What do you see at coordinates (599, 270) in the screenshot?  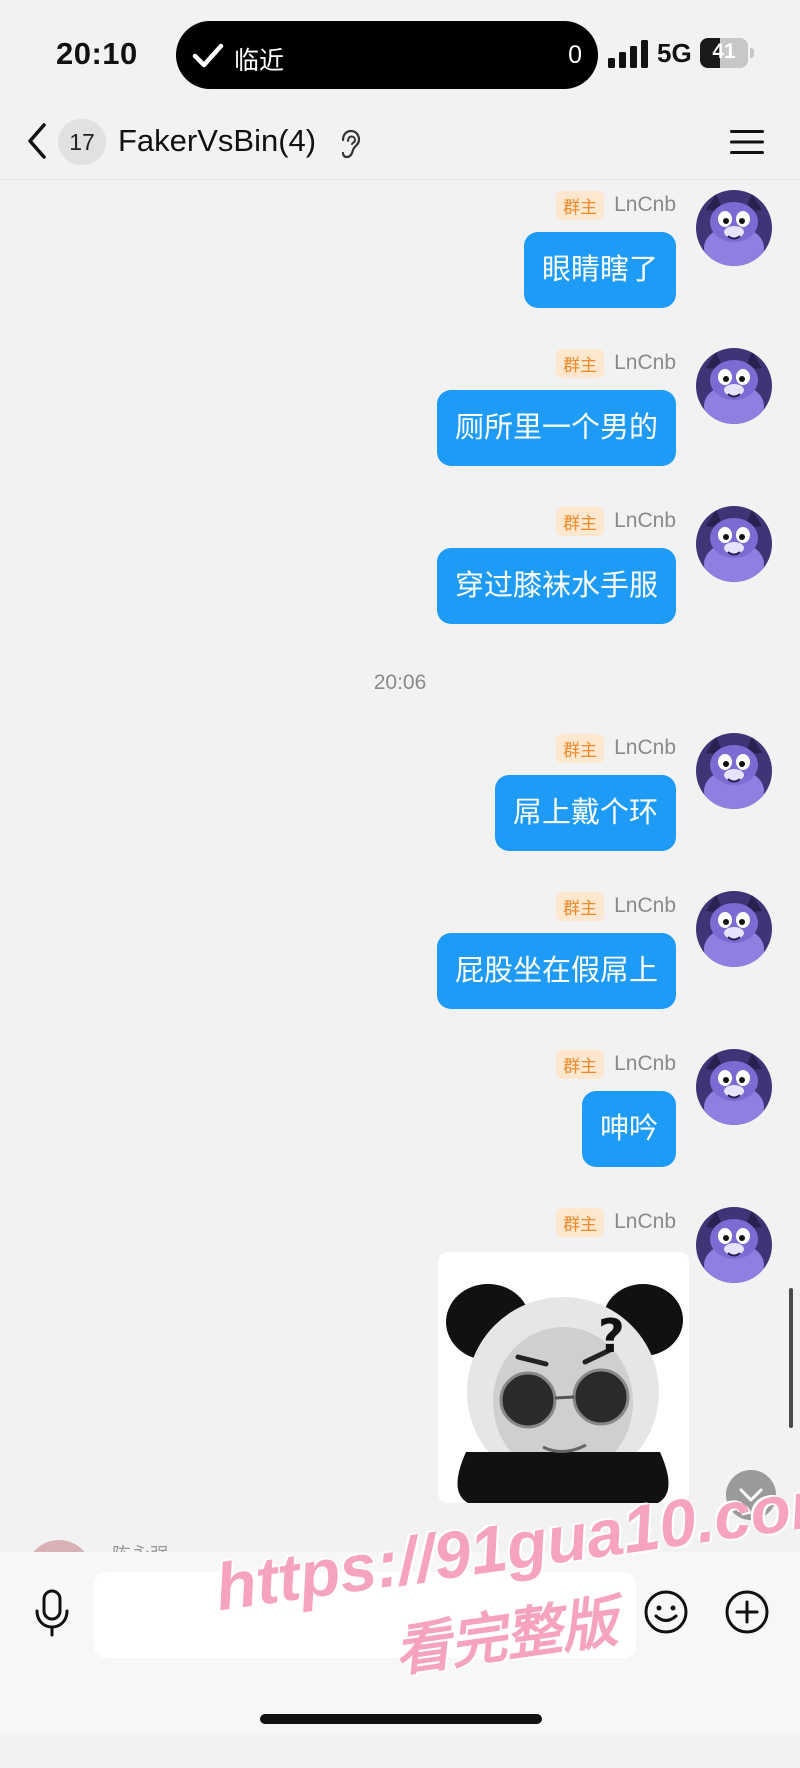 I see `message-bubble: 眼睛瞎了` at bounding box center [599, 270].